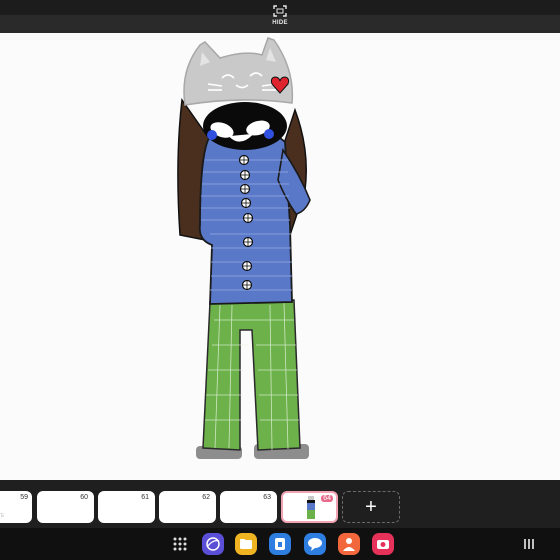 The image size is (560, 560). I want to click on frame-number: 59, so click(24, 497).